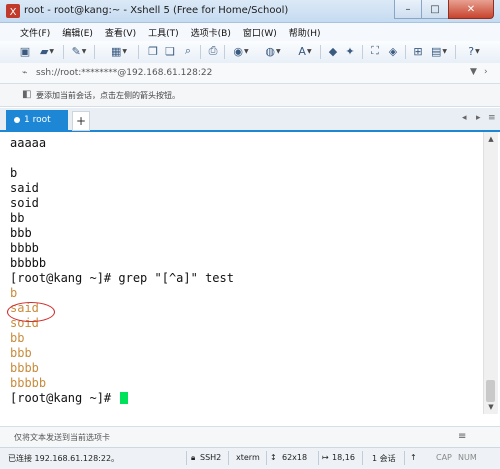 The width and height of the screenshot is (500, 469). What do you see at coordinates (64, 458) in the screenshot?
I see `status-connection: 已连接 192.168.61.128:22。` at bounding box center [64, 458].